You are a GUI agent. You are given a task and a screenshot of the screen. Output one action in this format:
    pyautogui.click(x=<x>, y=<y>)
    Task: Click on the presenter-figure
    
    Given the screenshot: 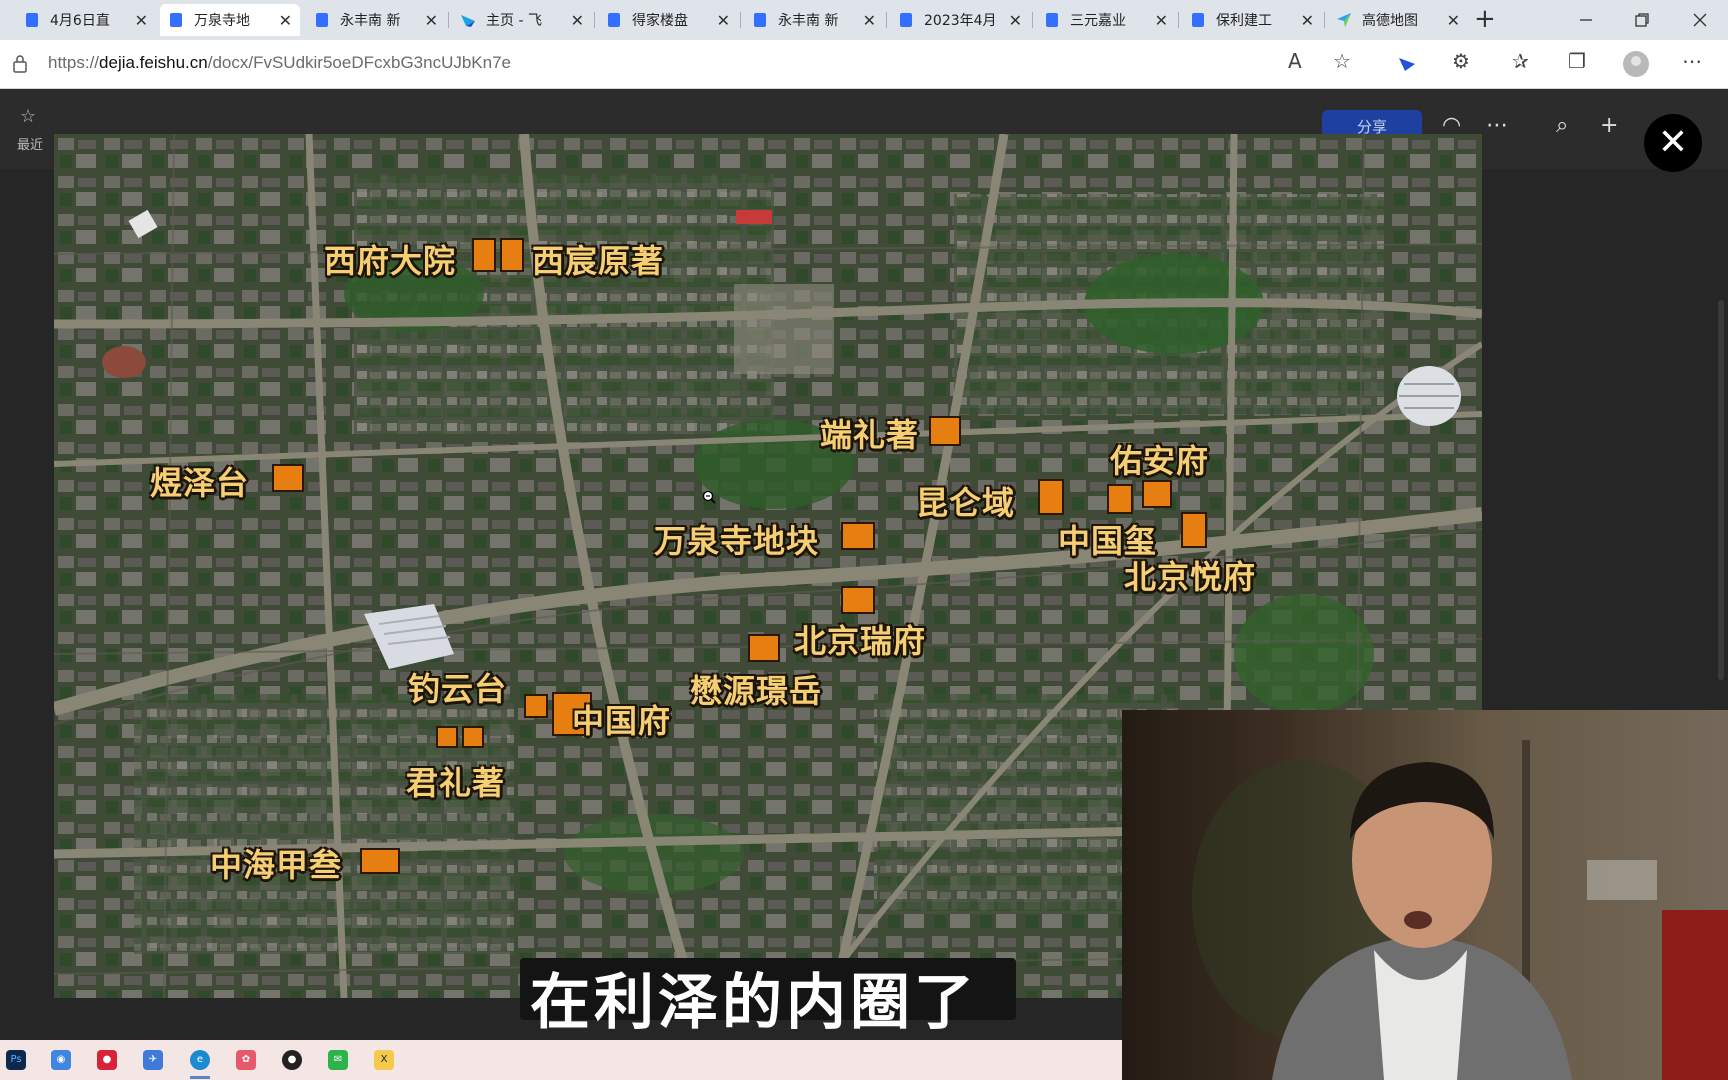 What is the action you would take?
    pyautogui.click(x=1425, y=895)
    